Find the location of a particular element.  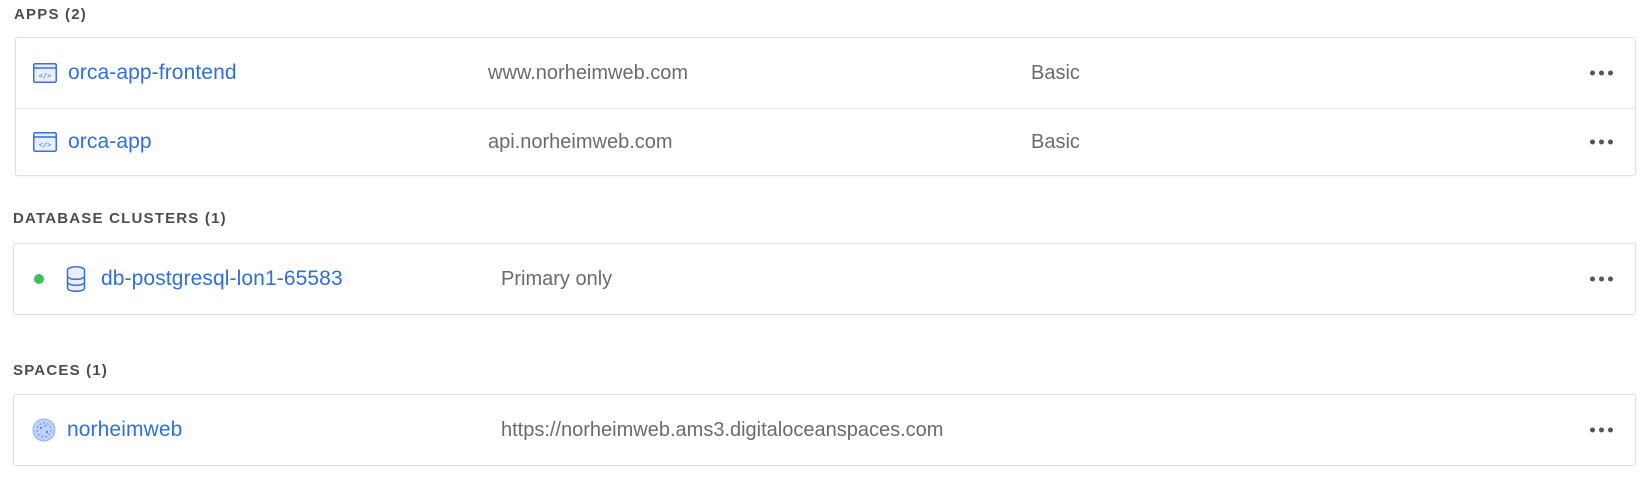

app-name-link: orca-app-frontend is located at coordinates (152, 73).